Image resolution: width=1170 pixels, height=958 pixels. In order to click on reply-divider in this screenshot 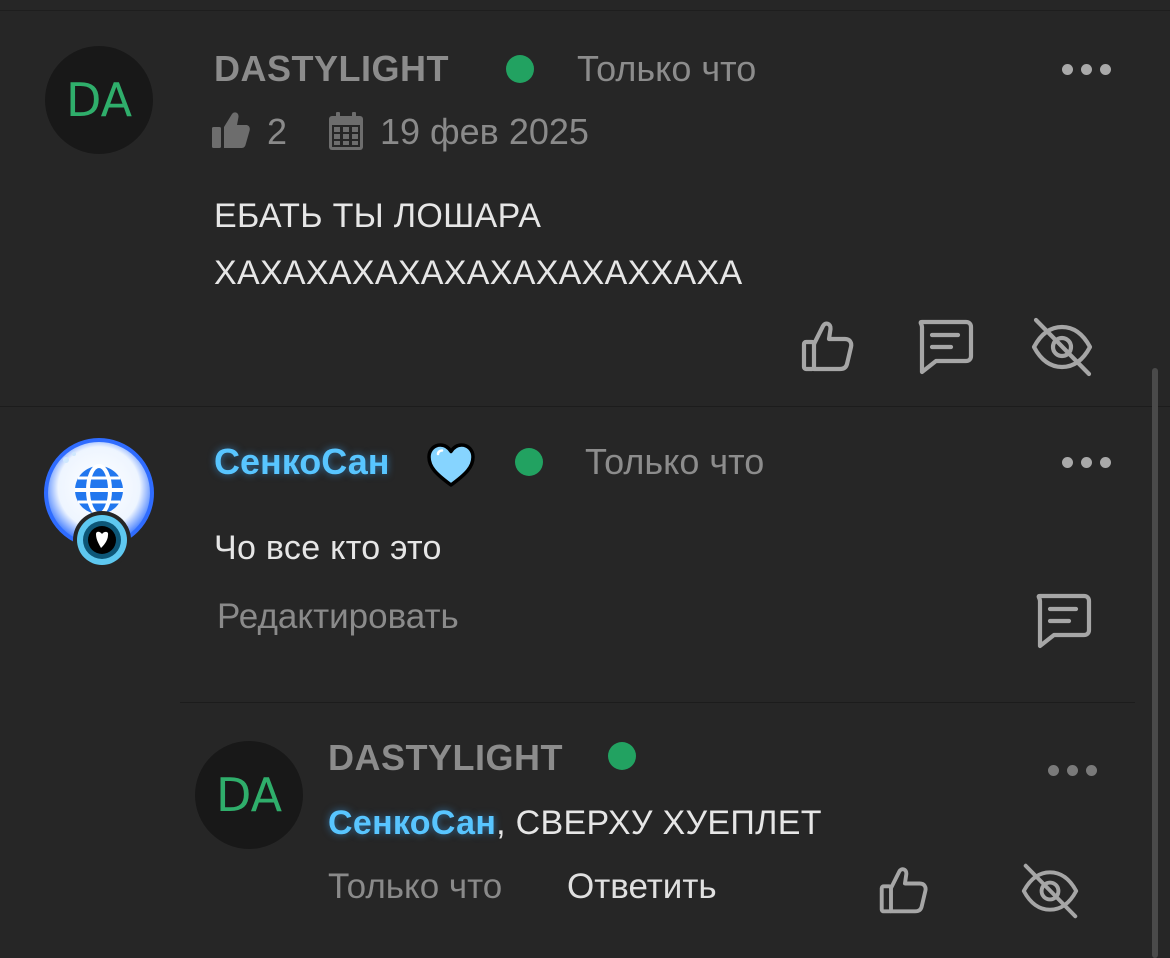, I will do `click(657, 702)`.